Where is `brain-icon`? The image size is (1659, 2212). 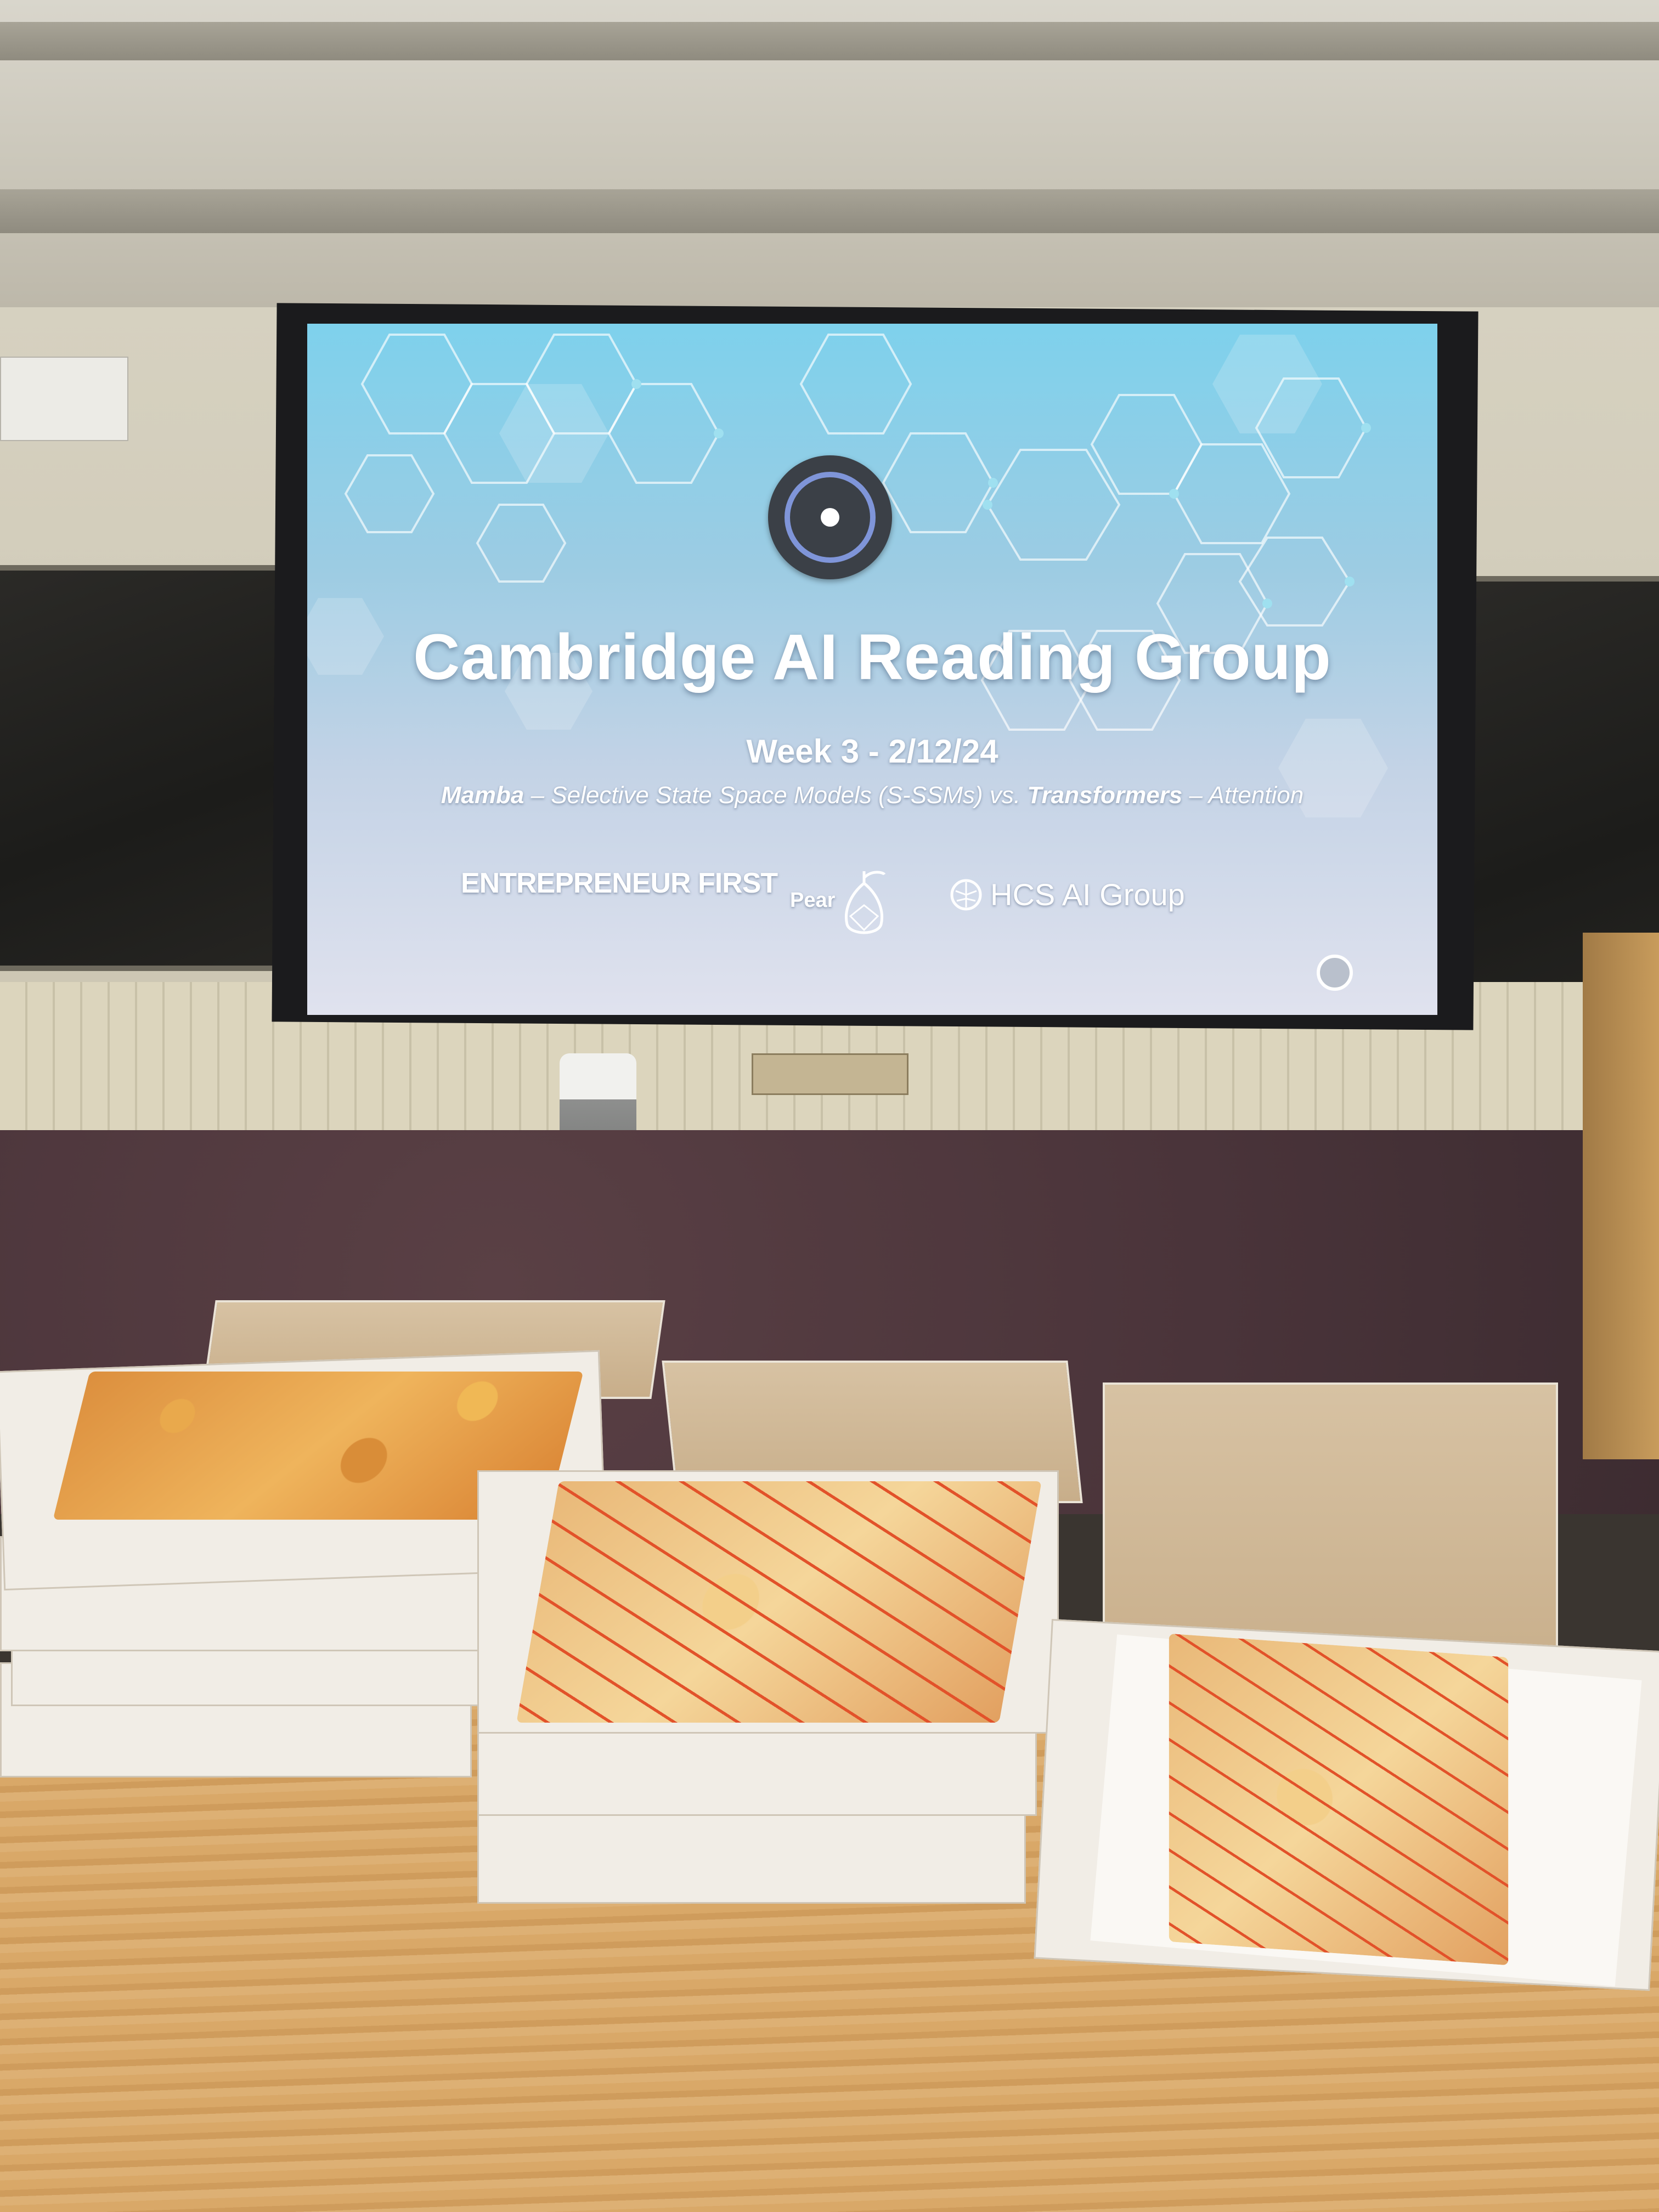
brain-icon is located at coordinates (966, 895).